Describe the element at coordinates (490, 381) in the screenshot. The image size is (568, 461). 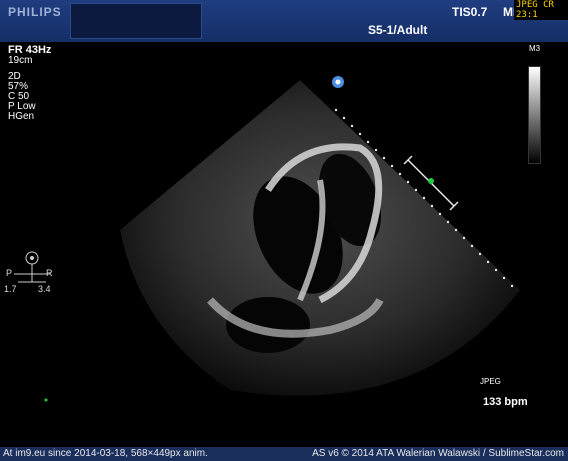
I see `jpeg-label: JPEG` at that location.